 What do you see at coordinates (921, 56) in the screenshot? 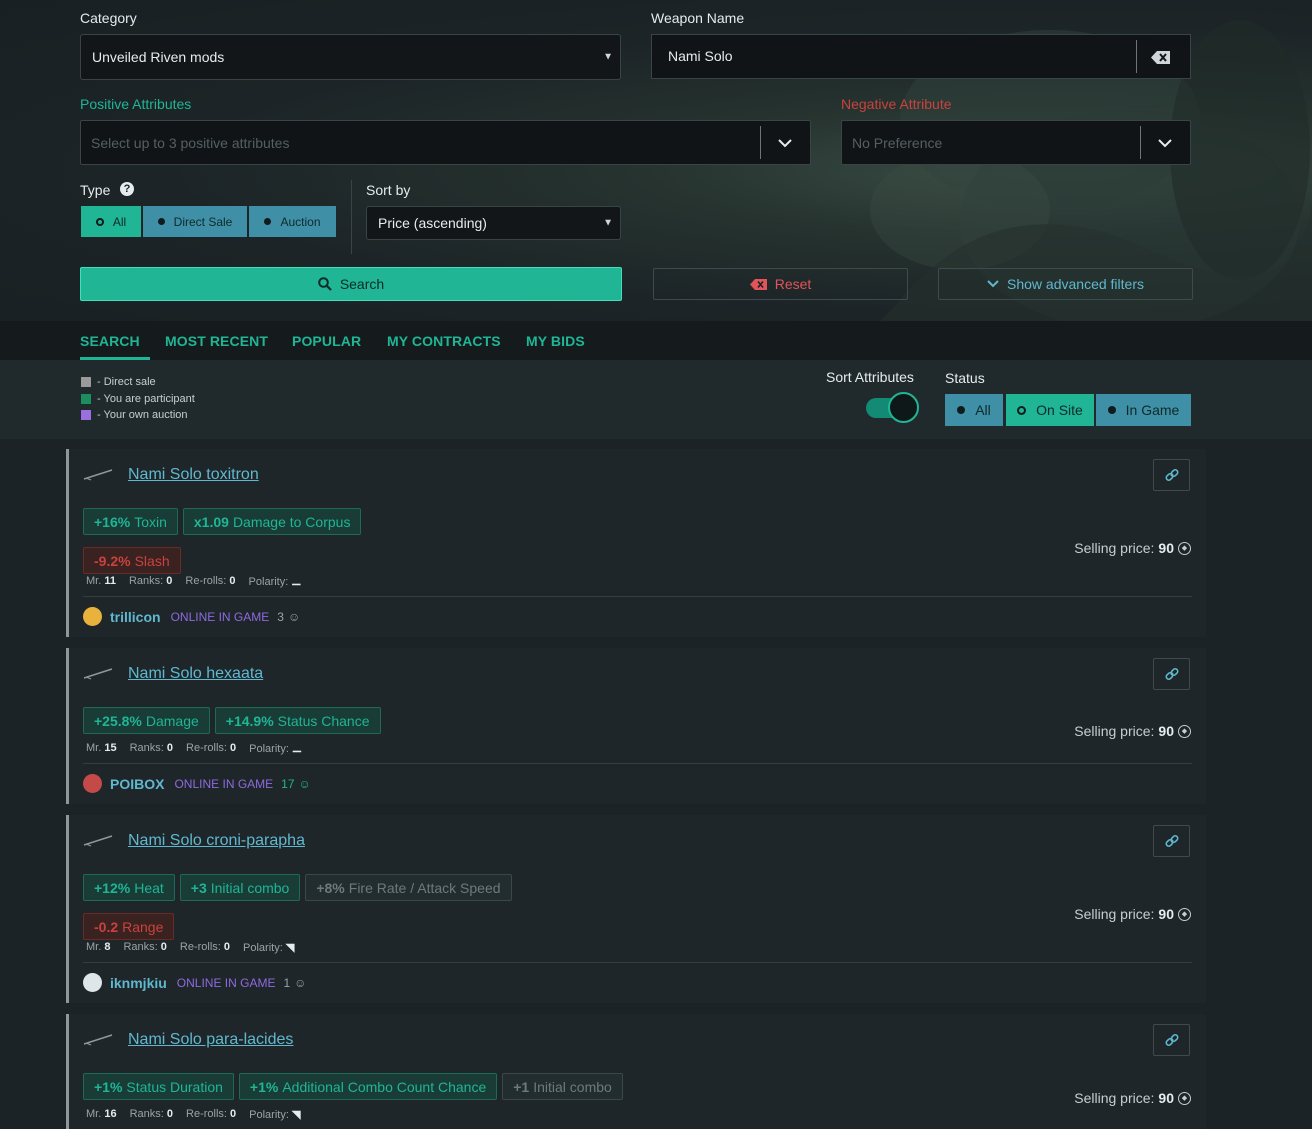
I see `weapon-name-input: Nami Solo` at bounding box center [921, 56].